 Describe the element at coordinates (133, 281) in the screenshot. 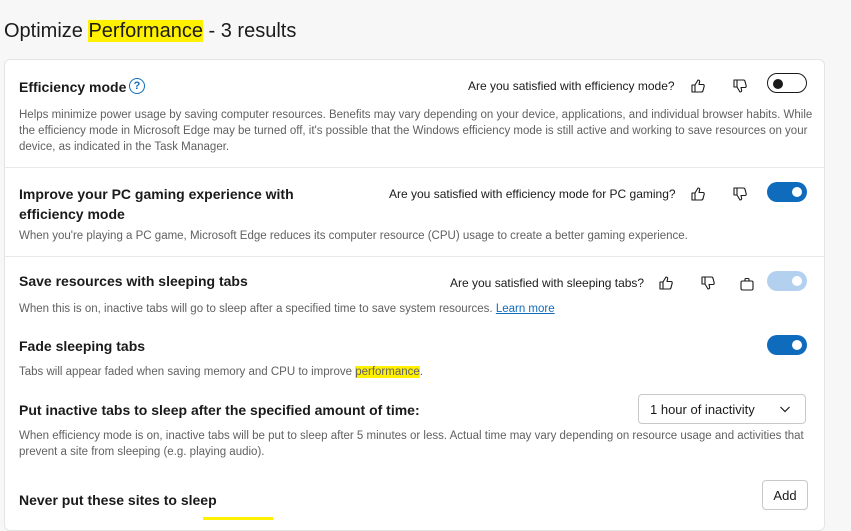

I see `sleeping-tabs-title: Save resources with sleeping tabs` at that location.